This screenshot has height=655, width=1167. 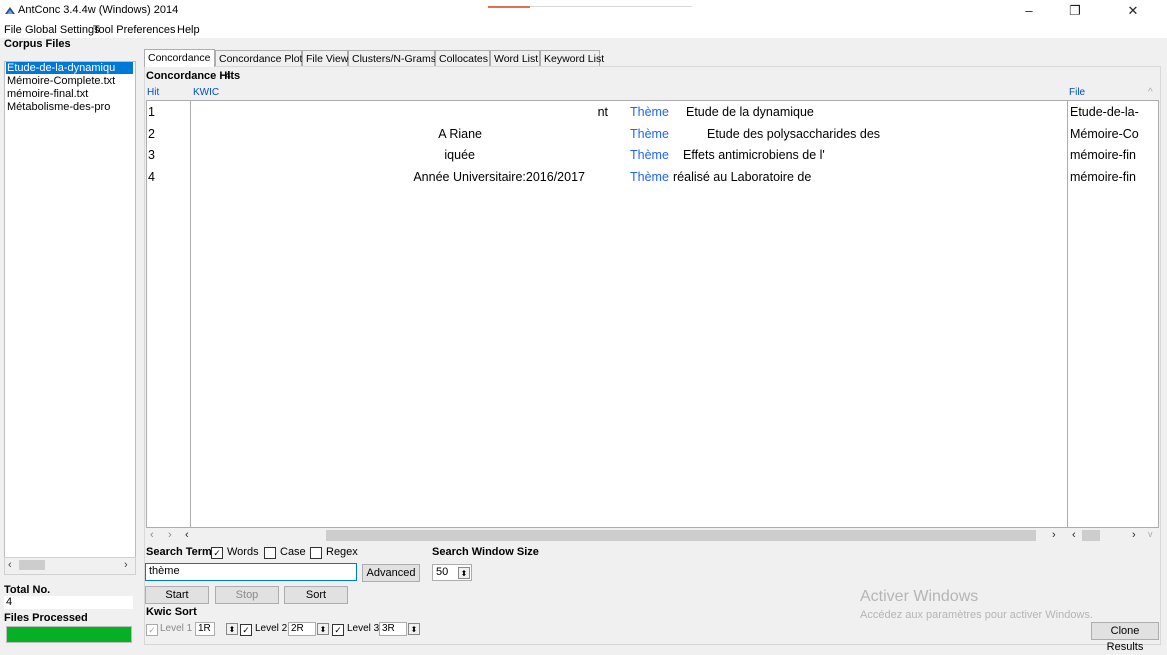 What do you see at coordinates (391, 573) in the screenshot?
I see `advanced-button: Advanced` at bounding box center [391, 573].